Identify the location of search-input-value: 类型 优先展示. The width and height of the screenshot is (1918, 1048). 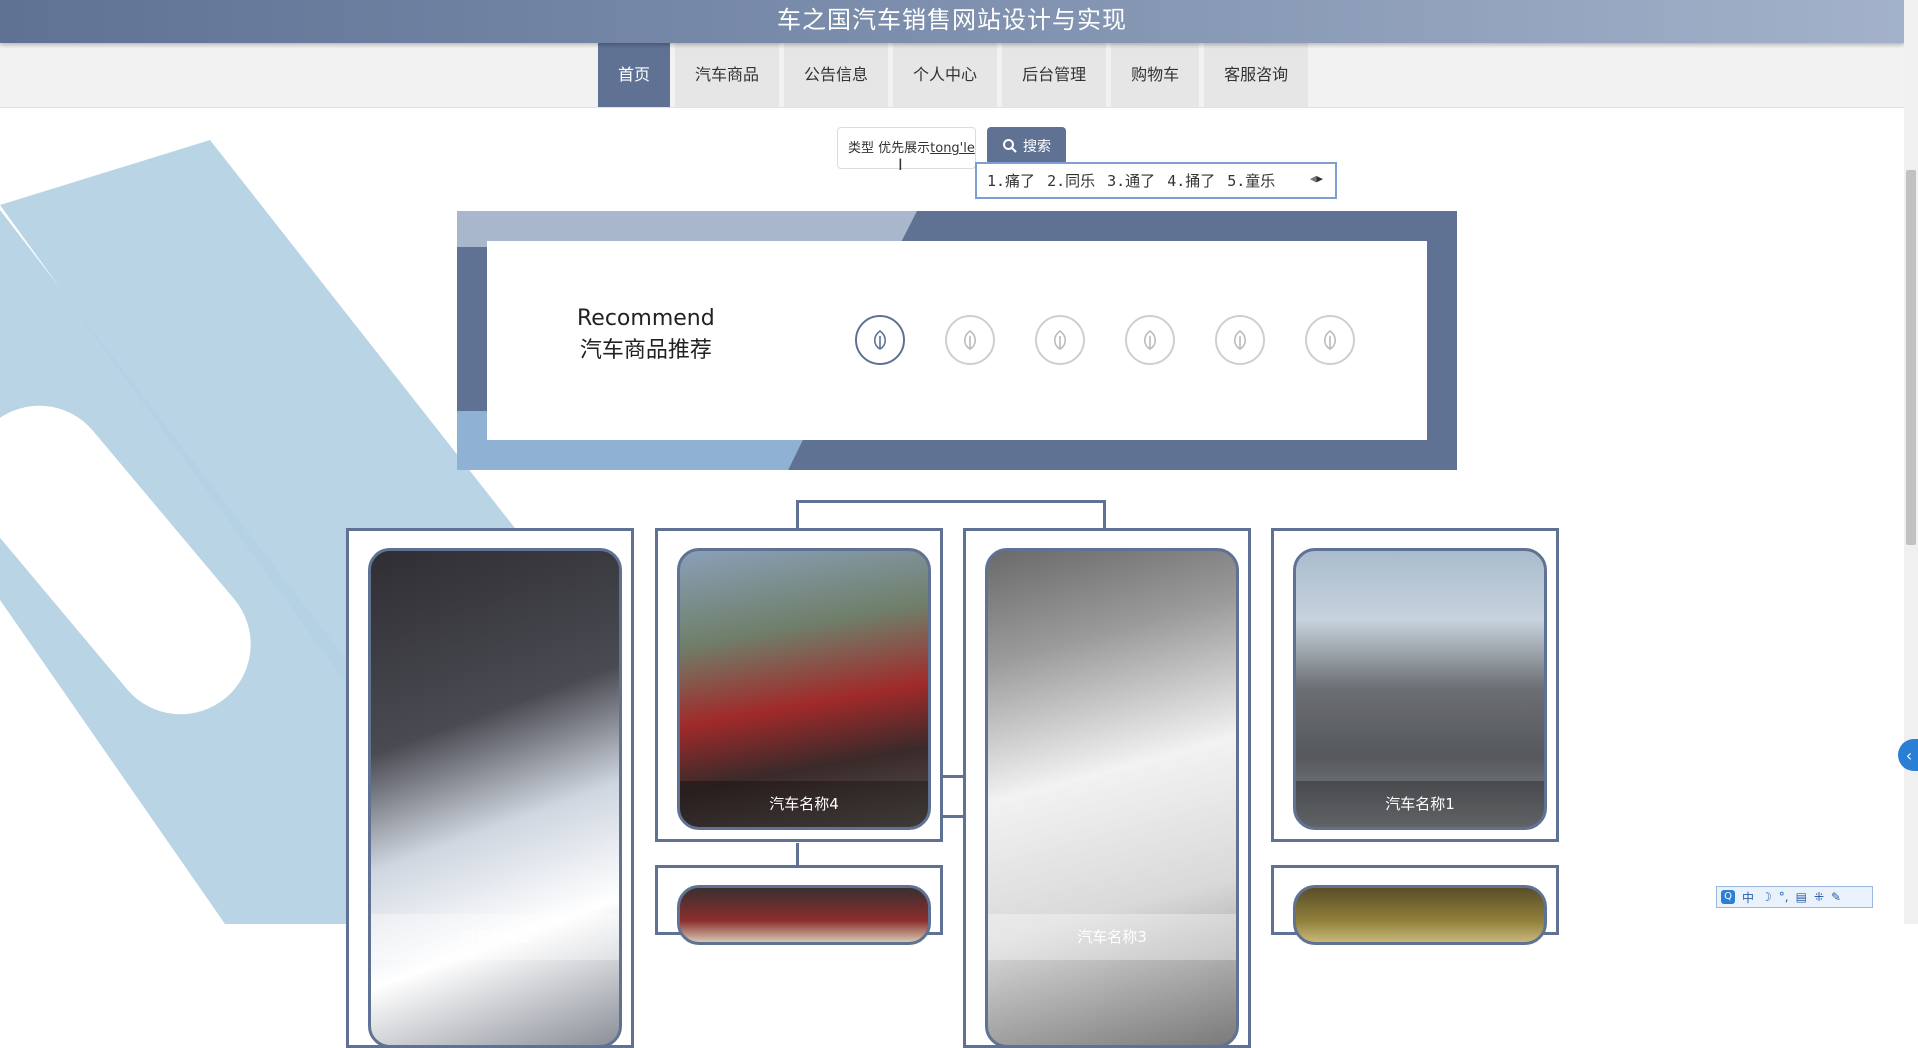
(889, 148).